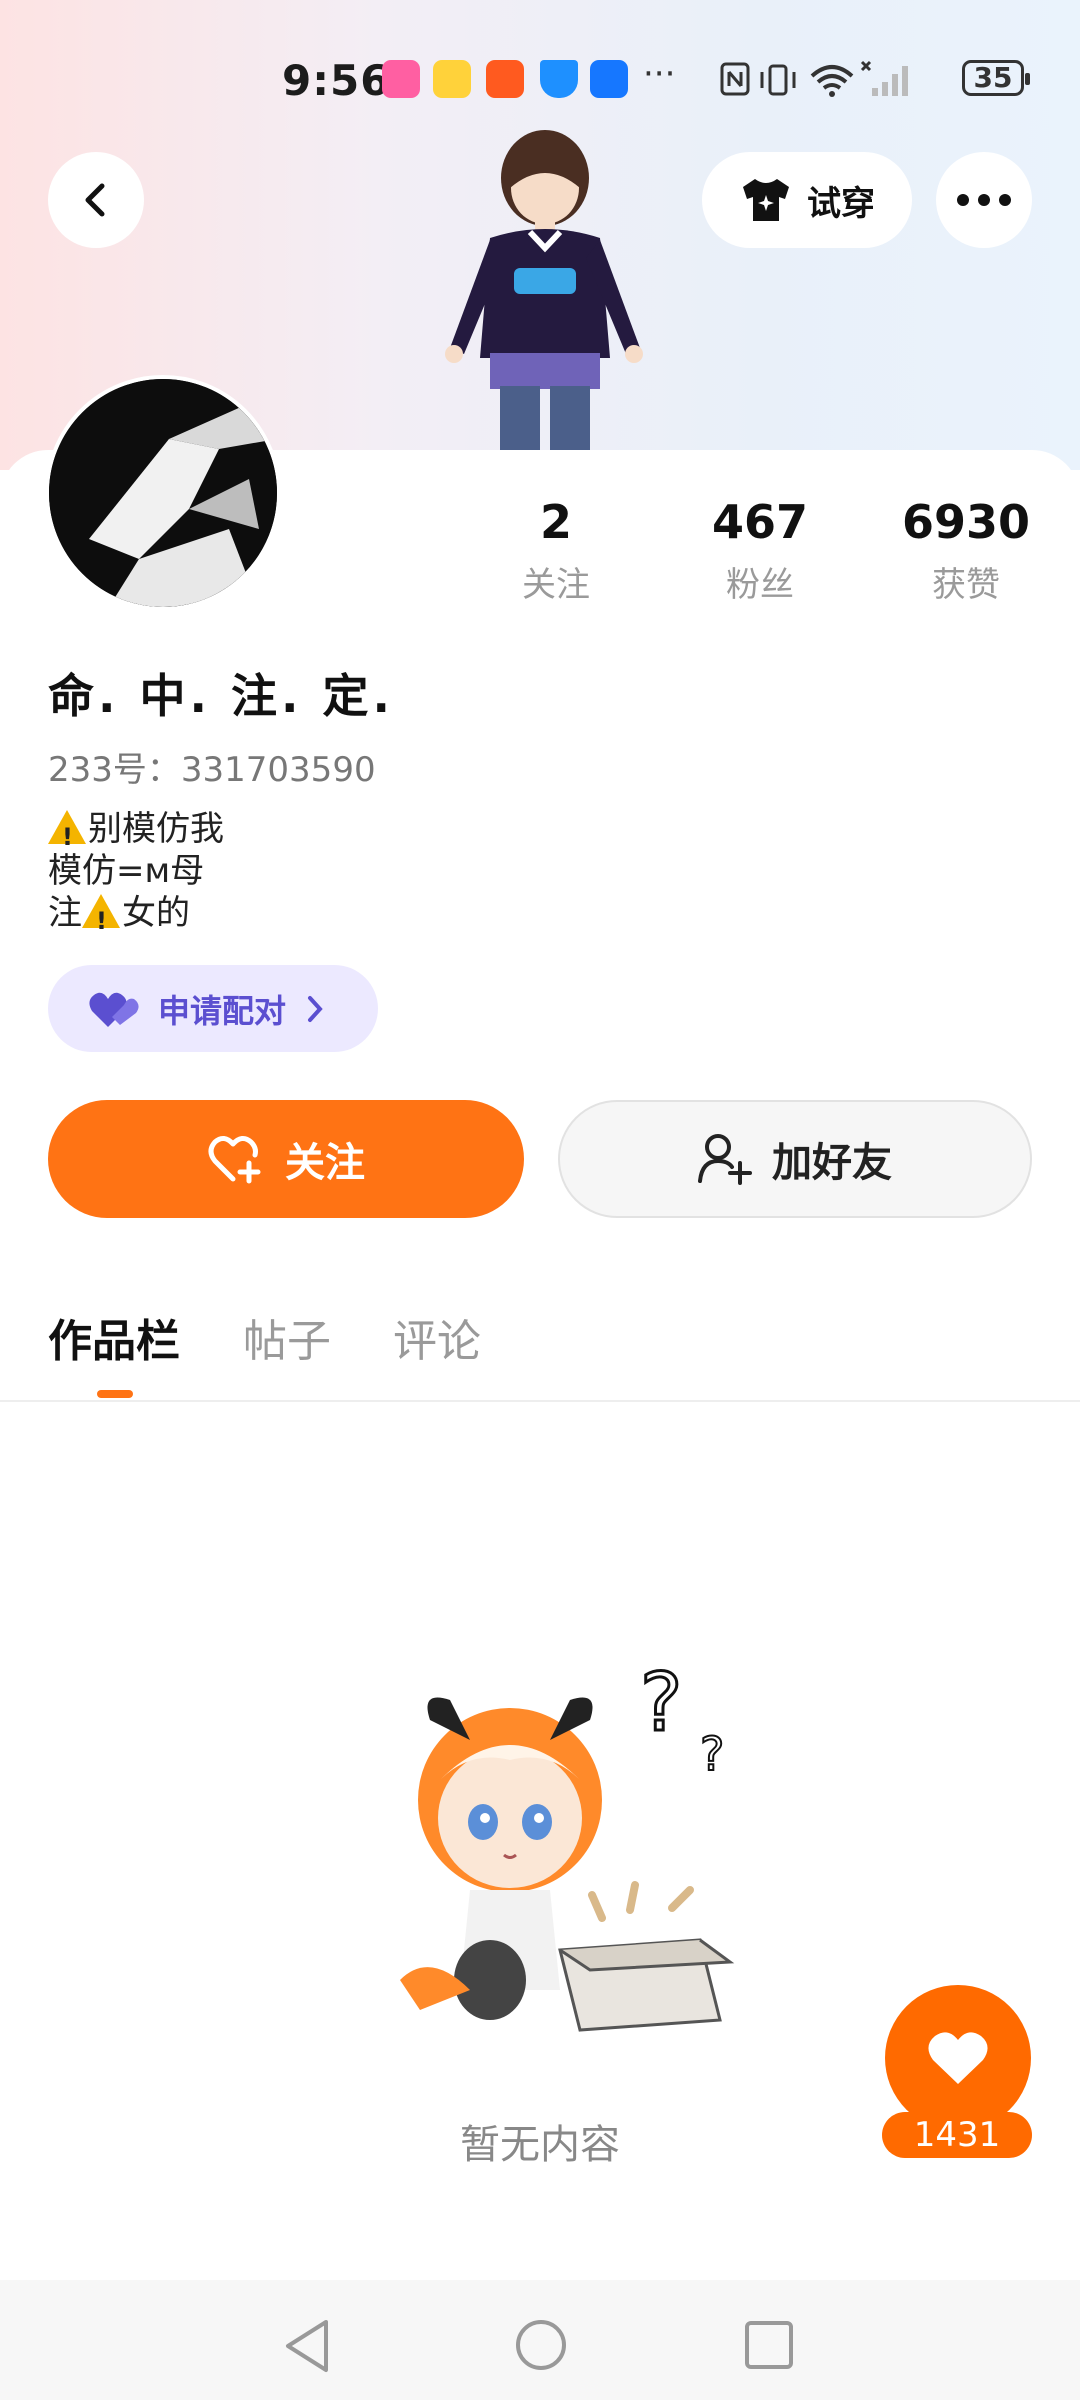 The height and width of the screenshot is (2400, 1080). I want to click on nav-back-icon, so click(307, 2346).